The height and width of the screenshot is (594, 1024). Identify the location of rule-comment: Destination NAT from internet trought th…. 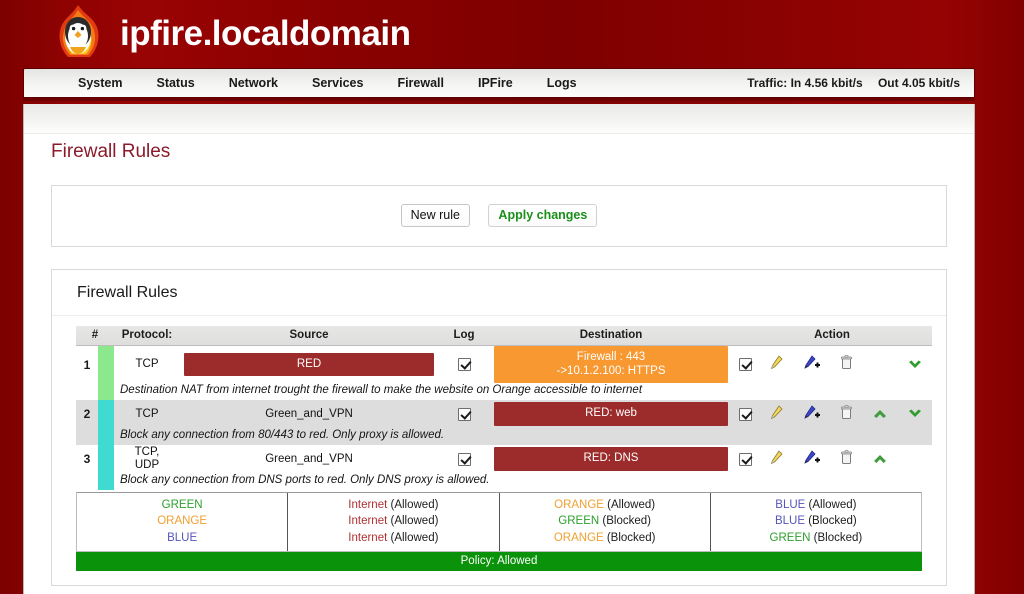
(523, 392).